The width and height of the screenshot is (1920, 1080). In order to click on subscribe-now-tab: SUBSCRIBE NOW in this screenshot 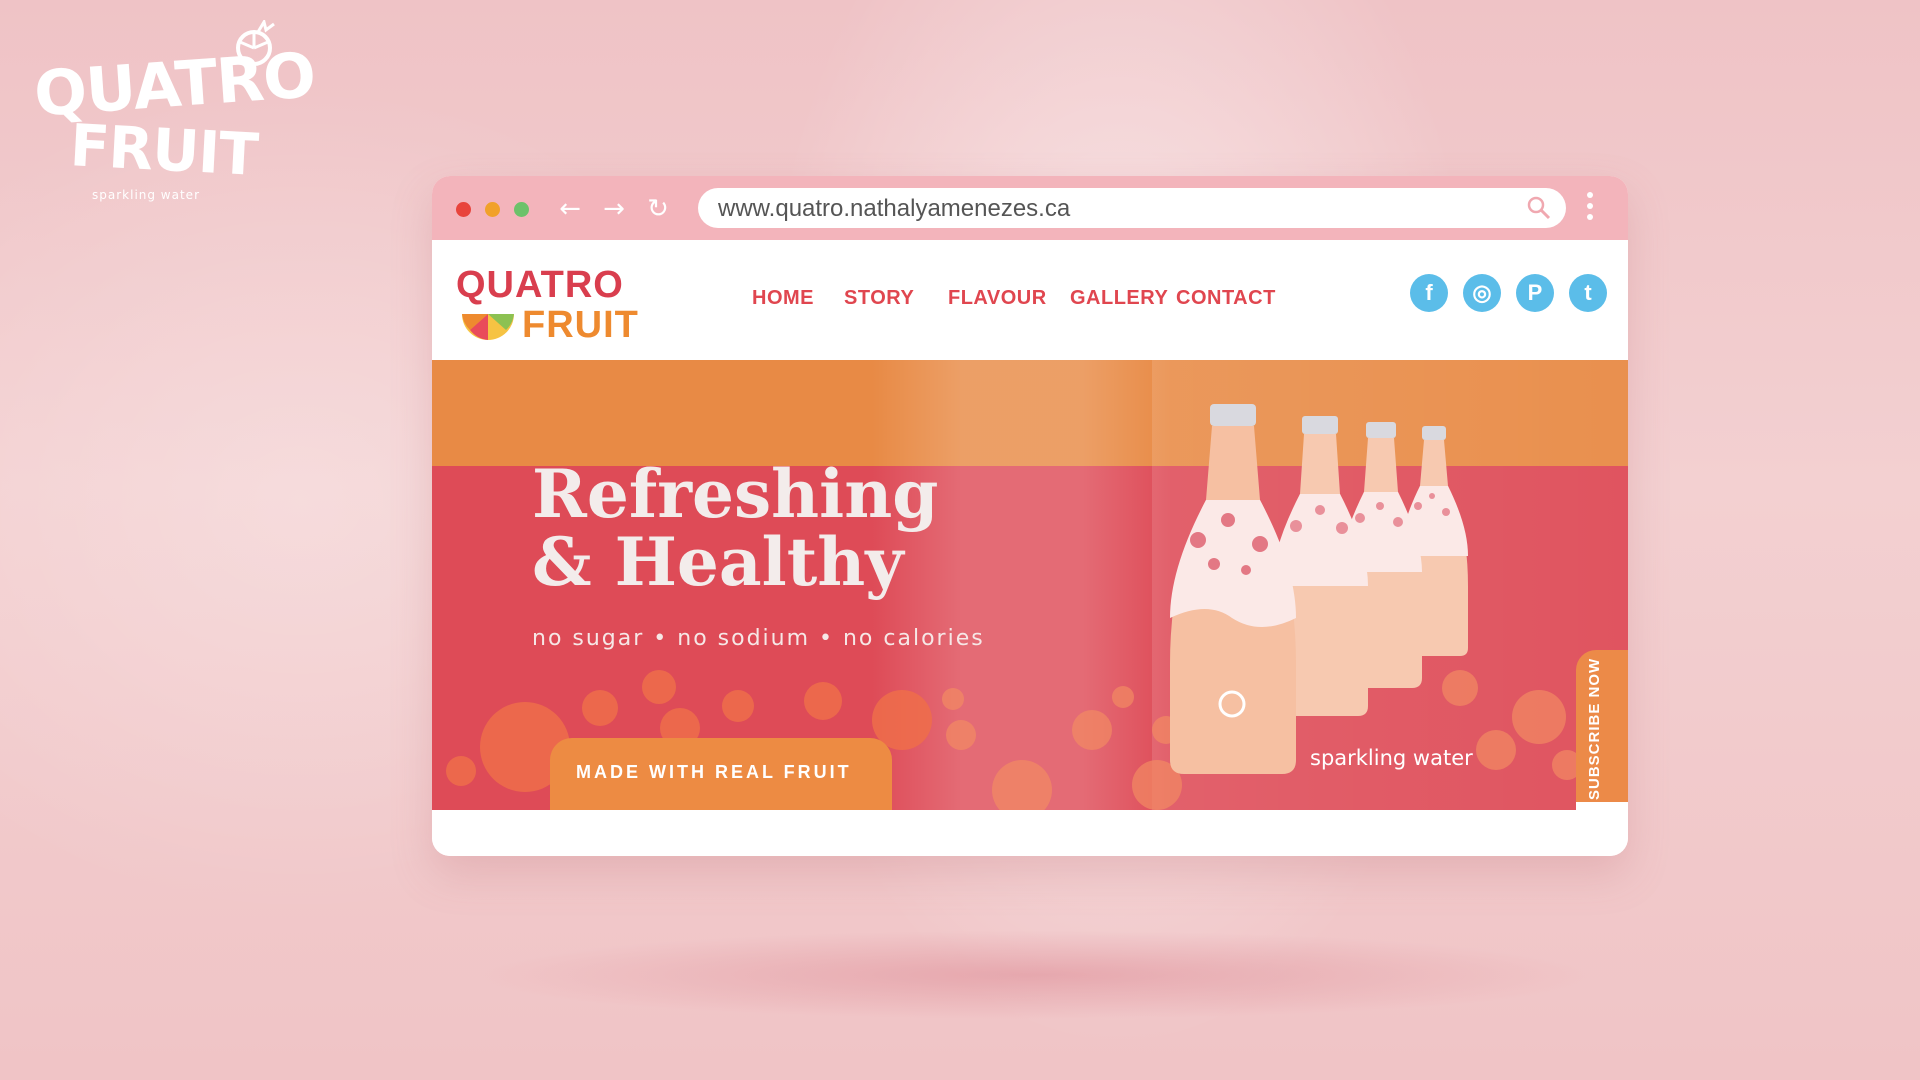, I will do `click(1602, 730)`.